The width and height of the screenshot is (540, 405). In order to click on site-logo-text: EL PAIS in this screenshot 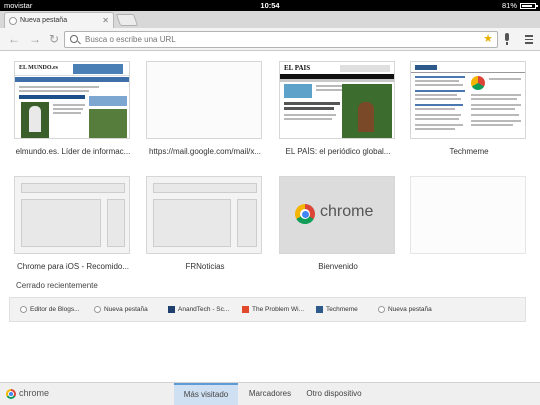, I will do `click(297, 68)`.